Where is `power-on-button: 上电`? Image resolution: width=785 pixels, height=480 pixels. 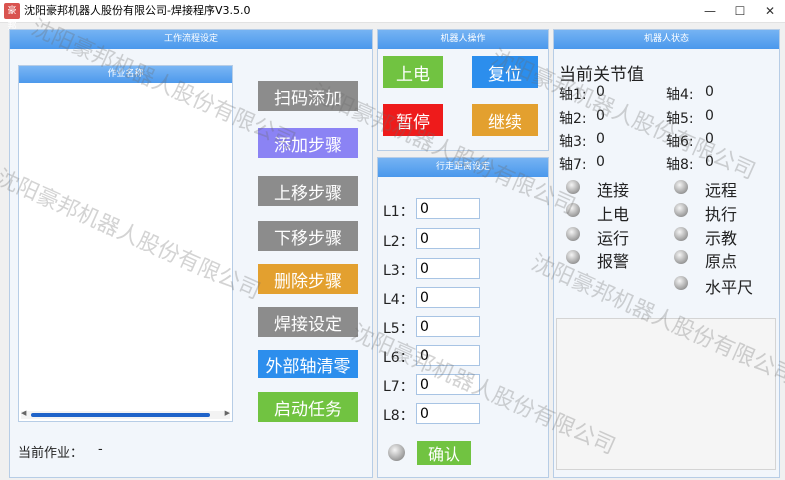
power-on-button: 上电 is located at coordinates (413, 72).